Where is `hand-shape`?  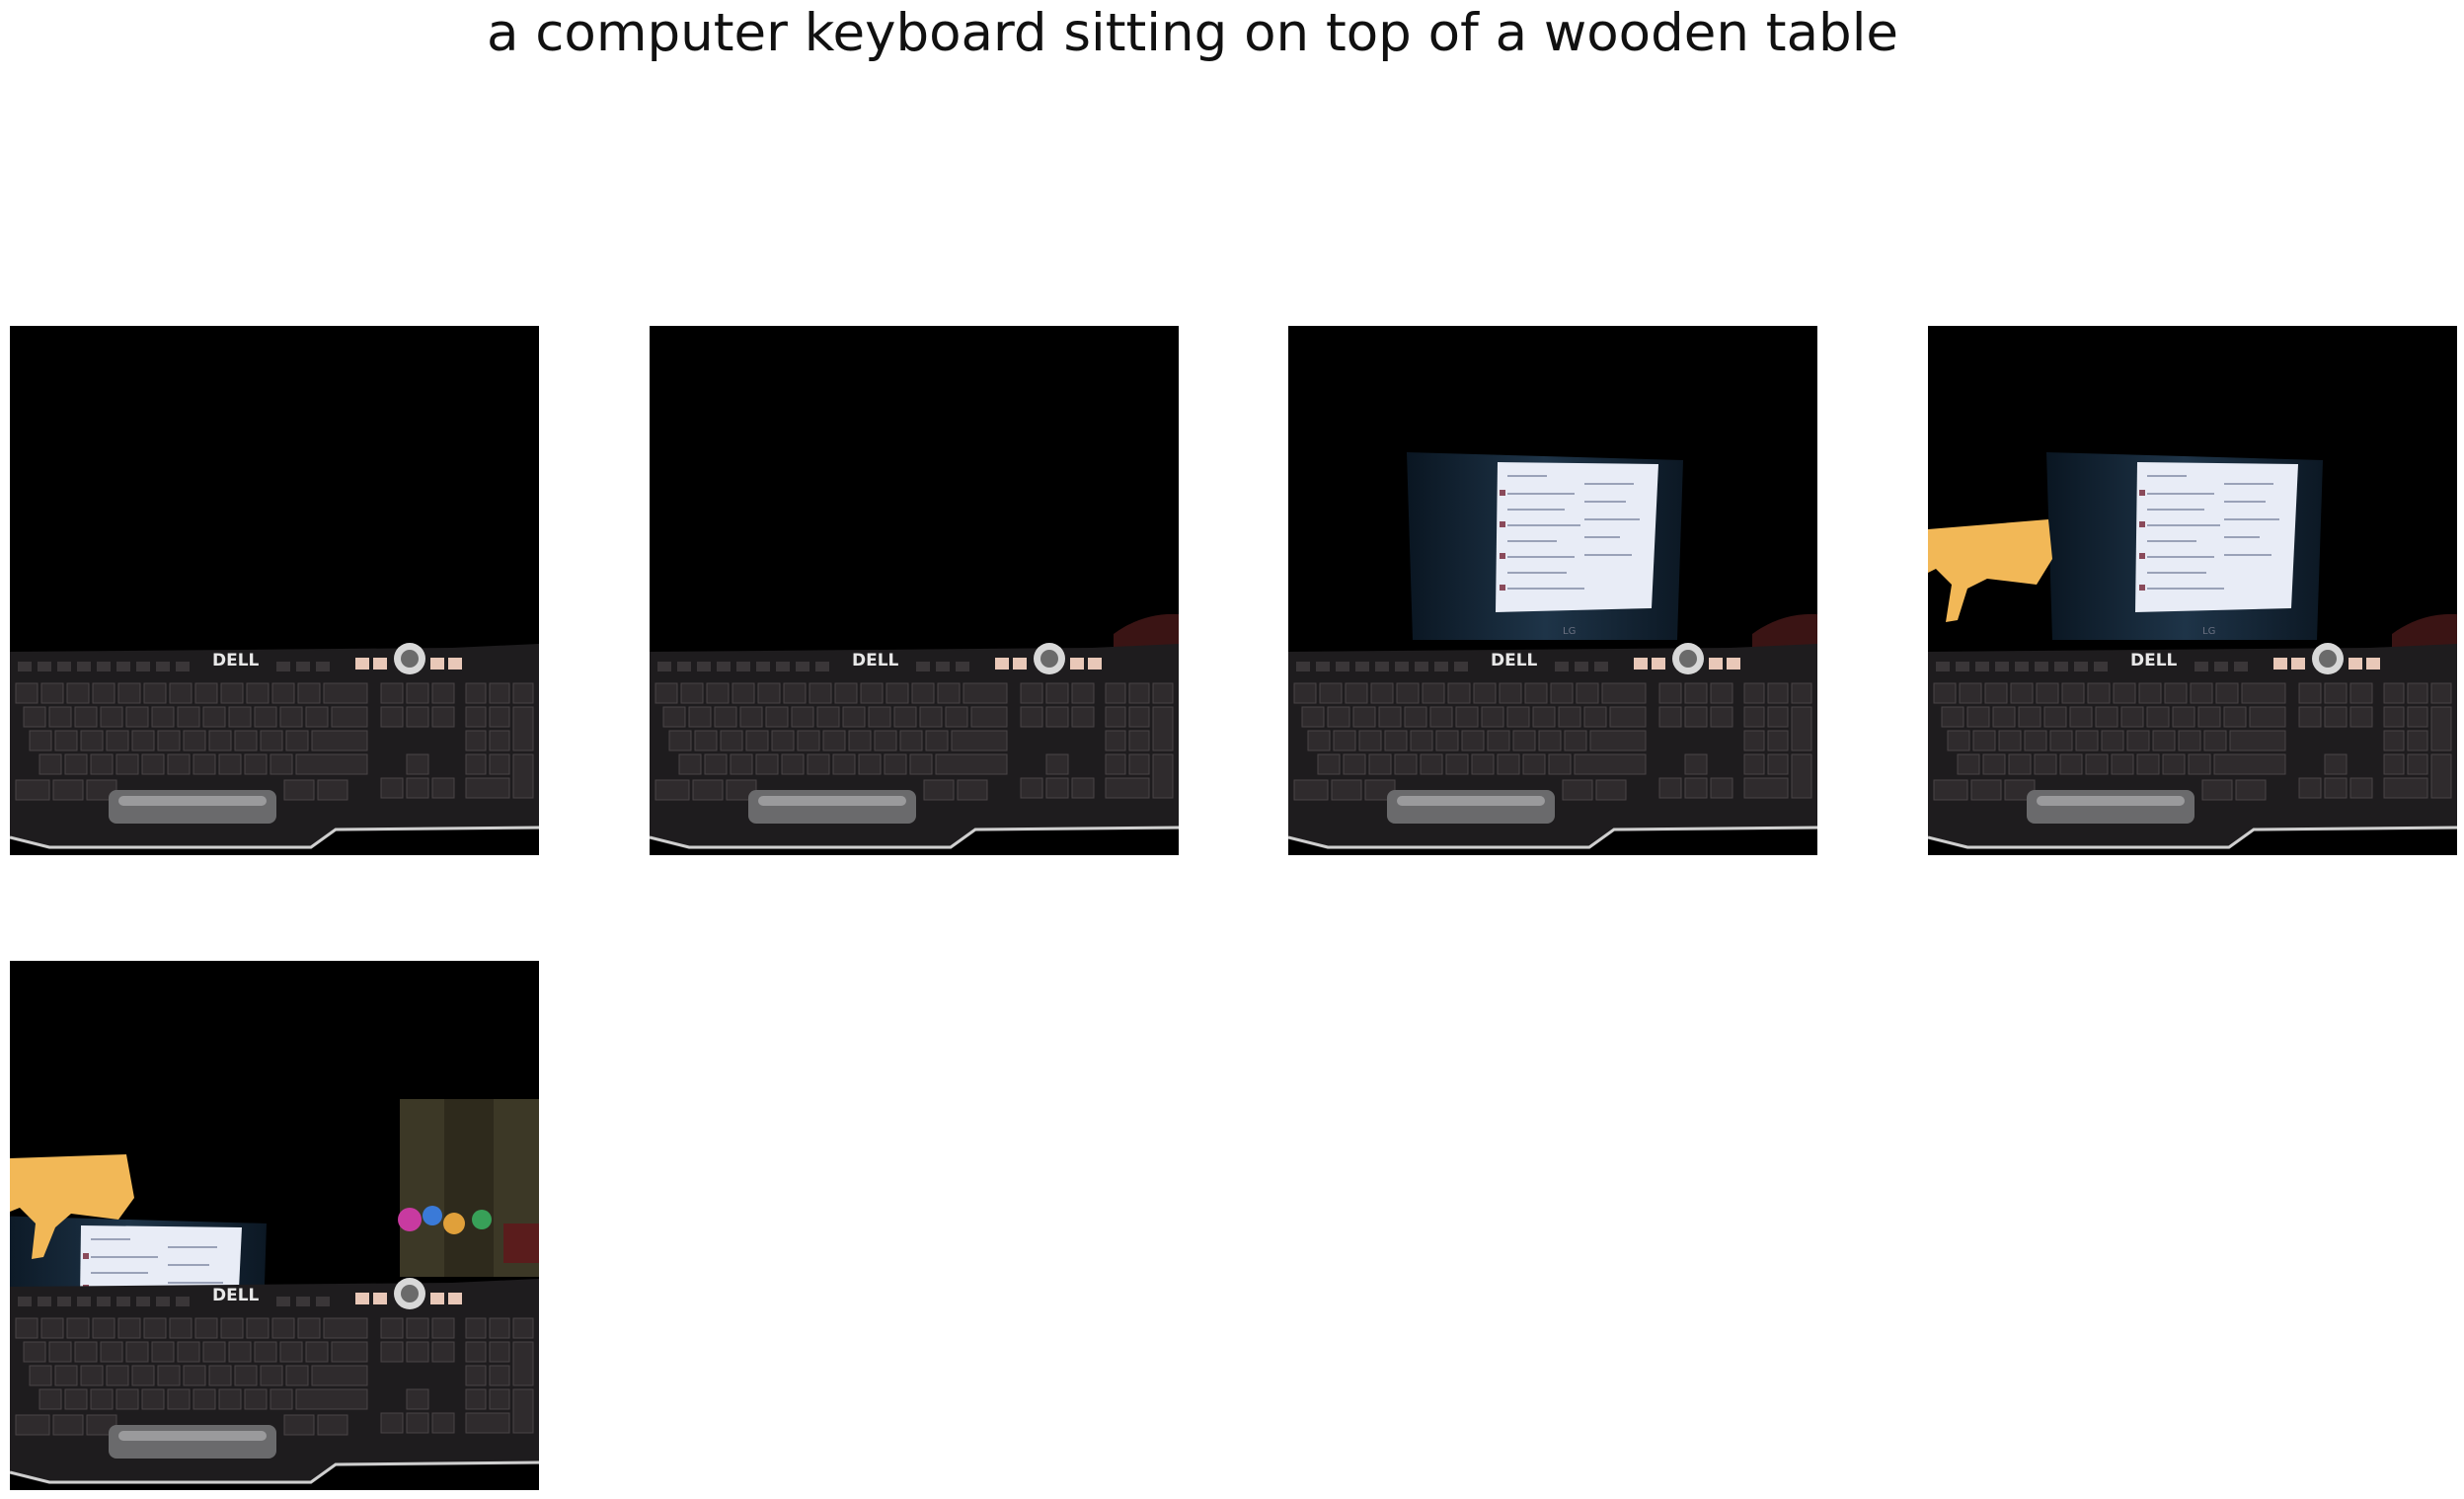
hand-shape is located at coordinates (1990, 570).